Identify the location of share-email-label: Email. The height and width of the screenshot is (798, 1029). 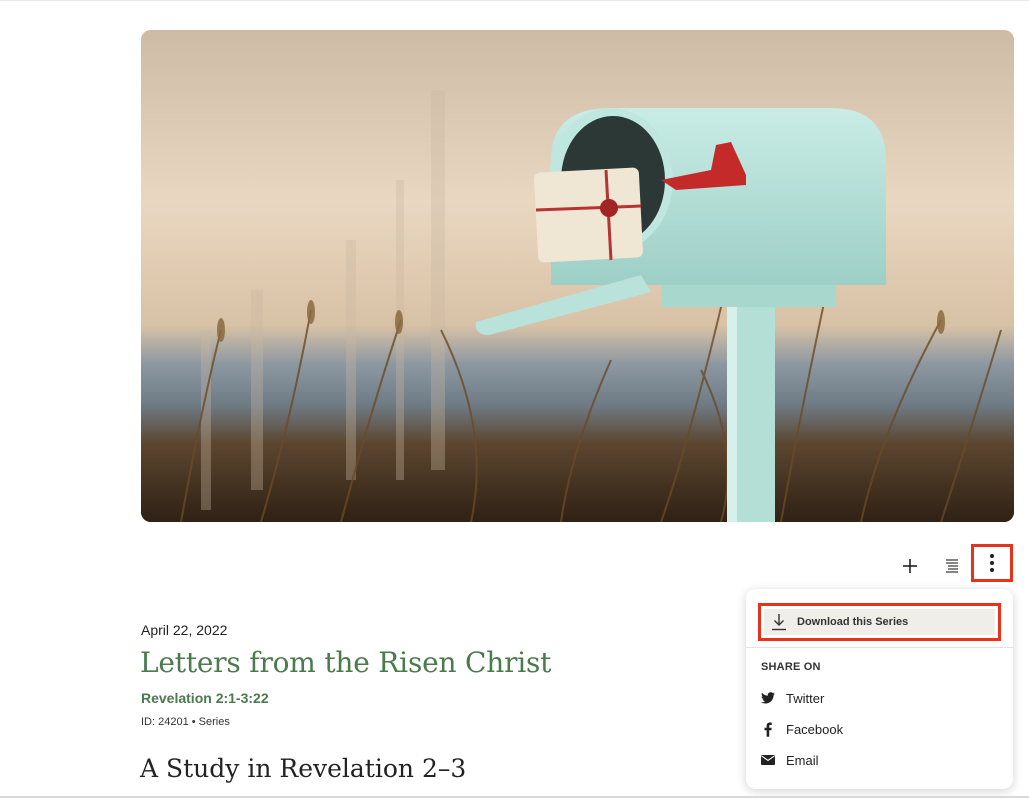
(802, 760).